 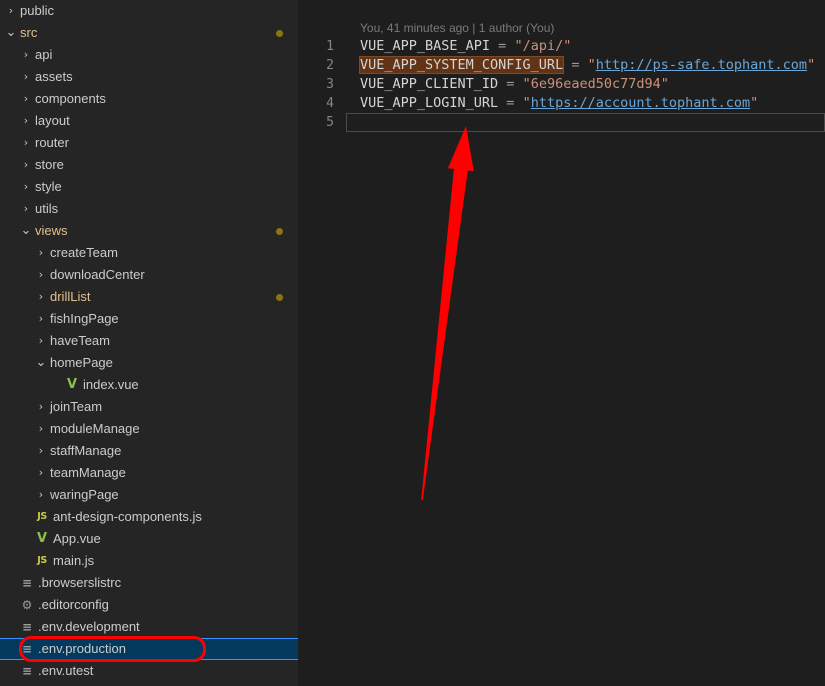 What do you see at coordinates (149, 121) in the screenshot?
I see `tree-row: › layout` at bounding box center [149, 121].